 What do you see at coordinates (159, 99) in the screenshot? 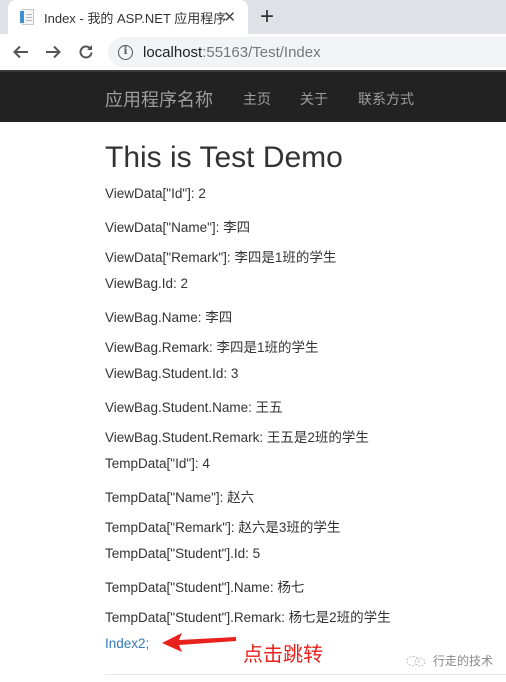
I see `navbar-brand: 应用程序名称` at bounding box center [159, 99].